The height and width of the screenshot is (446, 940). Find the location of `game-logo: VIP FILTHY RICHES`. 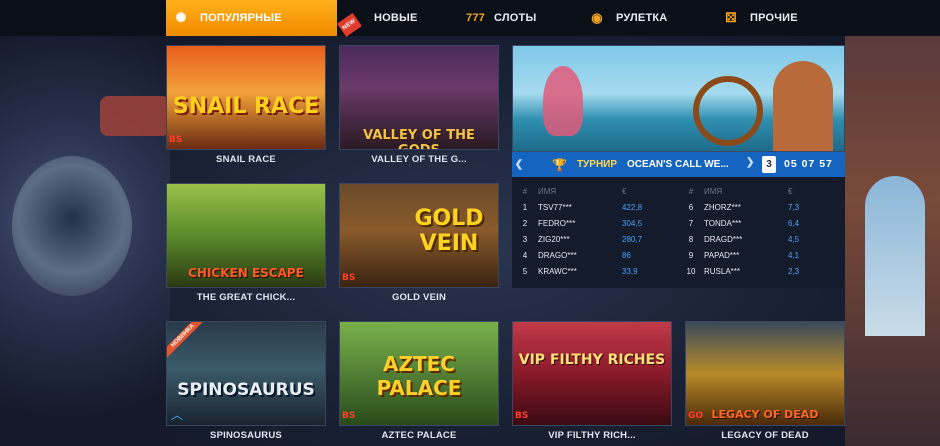

game-logo: VIP FILTHY RICHES is located at coordinates (592, 360).